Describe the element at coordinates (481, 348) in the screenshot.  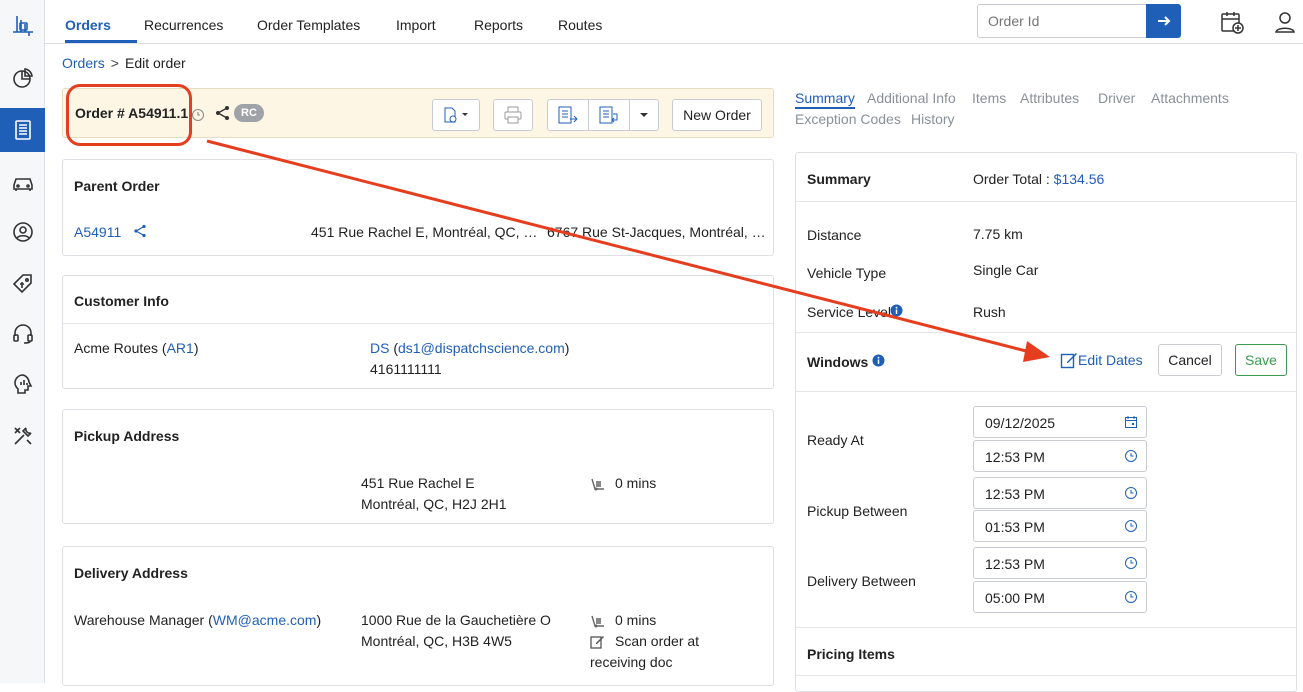
I see `contact-email-link: ds1@dispatchscience.com` at that location.